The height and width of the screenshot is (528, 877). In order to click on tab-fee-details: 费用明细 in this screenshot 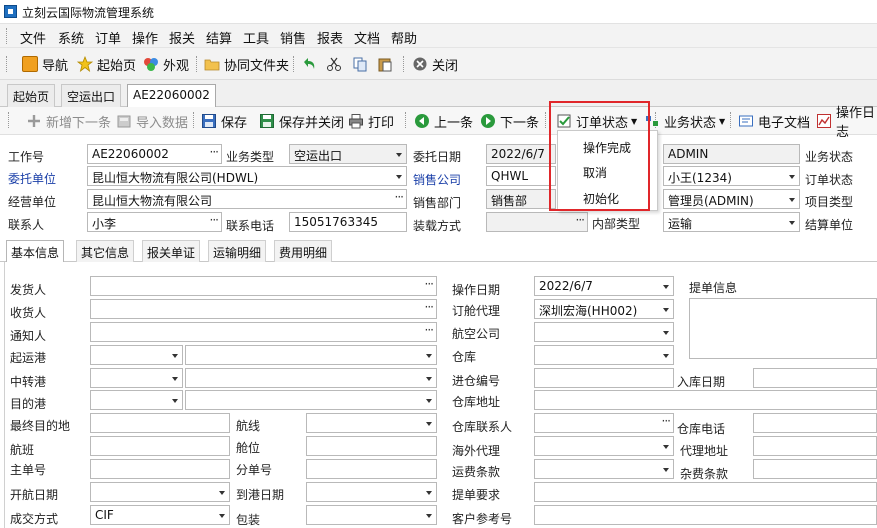, I will do `click(303, 251)`.